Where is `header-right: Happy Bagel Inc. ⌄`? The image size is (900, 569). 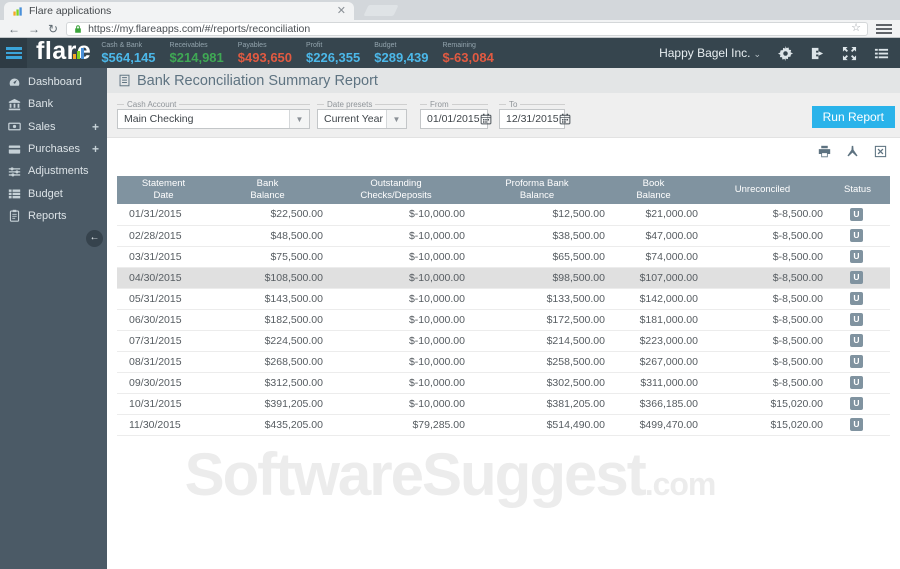 header-right: Happy Bagel Inc. ⌄ is located at coordinates (779, 53).